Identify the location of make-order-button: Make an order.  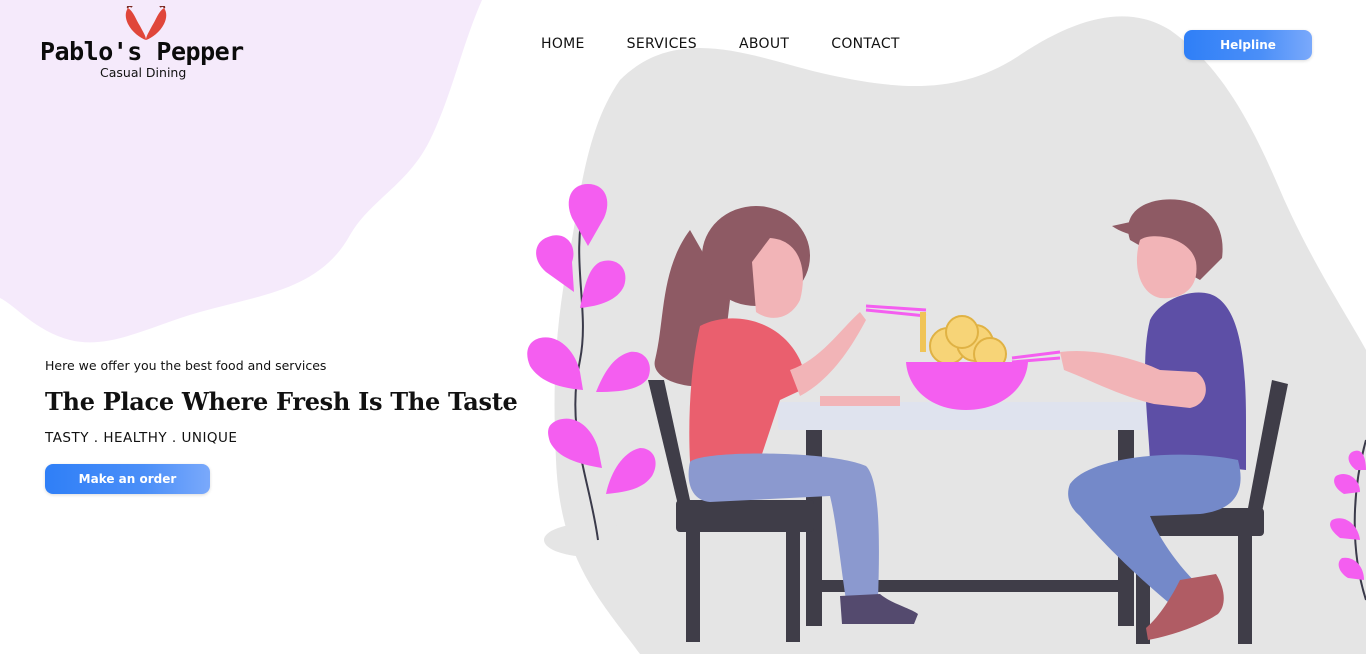
(127, 479).